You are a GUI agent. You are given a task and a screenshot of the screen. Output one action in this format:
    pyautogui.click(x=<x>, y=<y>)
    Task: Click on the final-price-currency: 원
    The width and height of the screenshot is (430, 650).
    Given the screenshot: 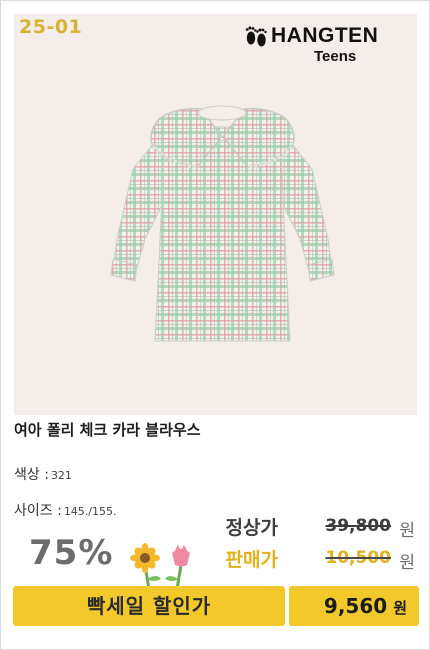 What is the action you would take?
    pyautogui.click(x=400, y=608)
    